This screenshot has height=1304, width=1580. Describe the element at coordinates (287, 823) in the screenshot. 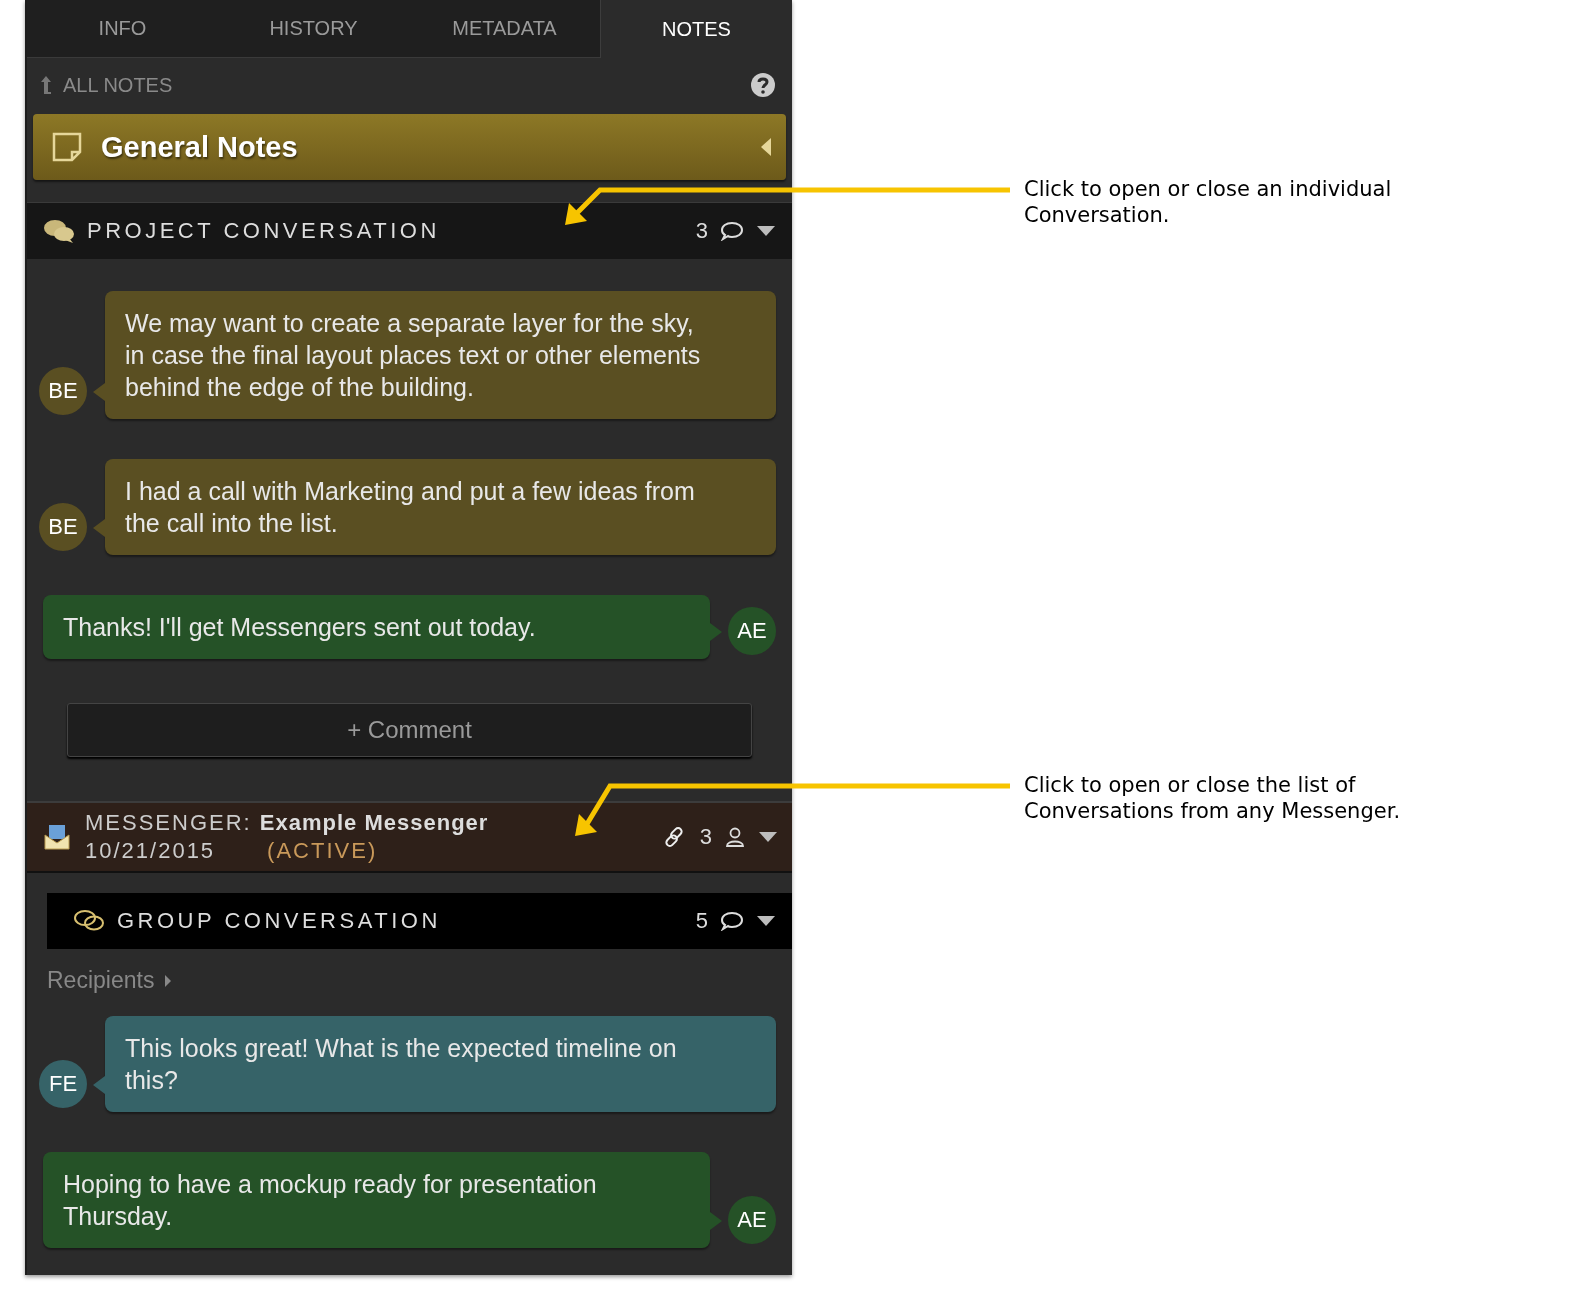

I see `messenger-title: MESSENGER: Example Messenger` at that location.